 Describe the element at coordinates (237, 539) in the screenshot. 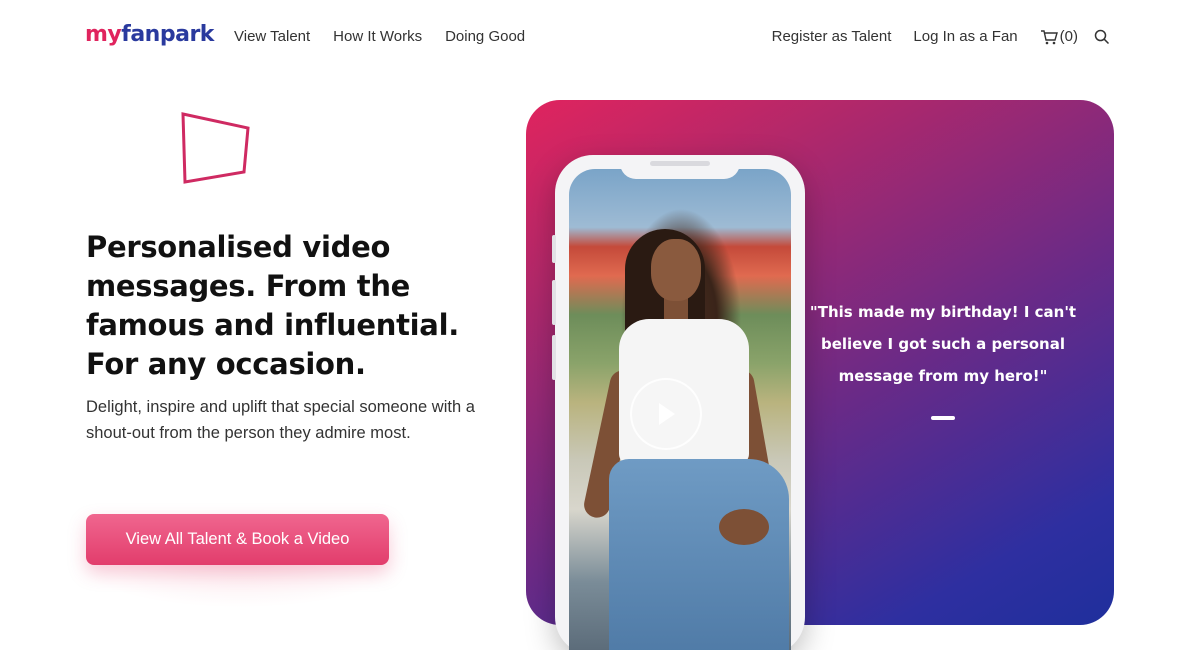

I see `view-all-talent-button: View All Talent & Book a Video` at that location.